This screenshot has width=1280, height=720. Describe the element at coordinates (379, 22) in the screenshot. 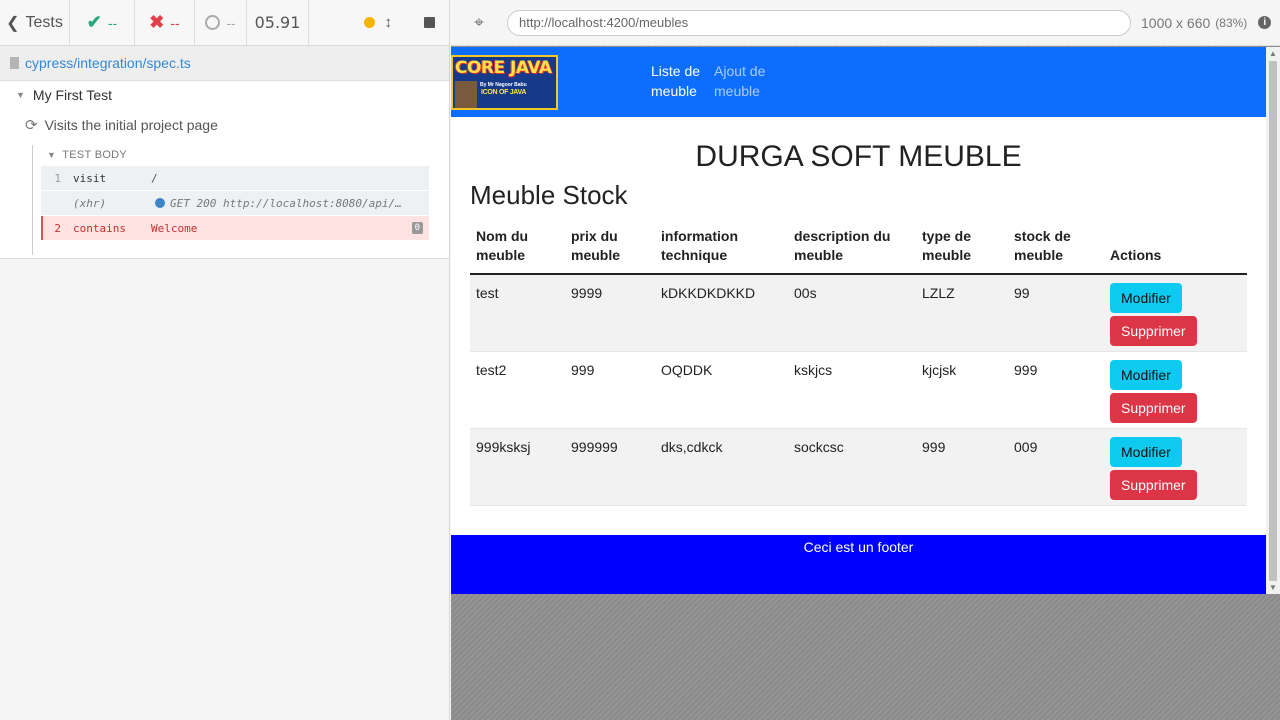

I see `runner-controls: ↕` at that location.